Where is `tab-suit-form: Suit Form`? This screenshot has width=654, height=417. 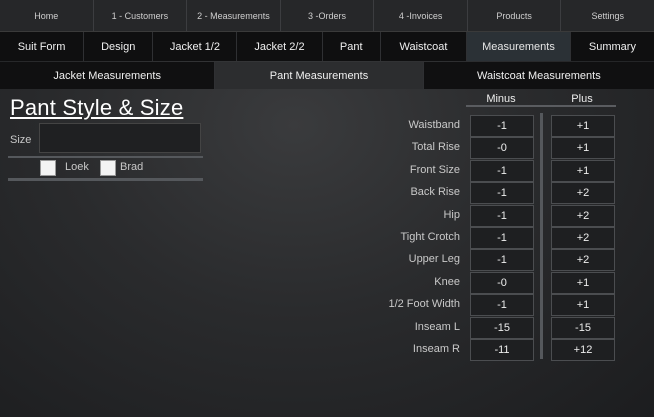
tab-suit-form: Suit Form is located at coordinates (42, 46).